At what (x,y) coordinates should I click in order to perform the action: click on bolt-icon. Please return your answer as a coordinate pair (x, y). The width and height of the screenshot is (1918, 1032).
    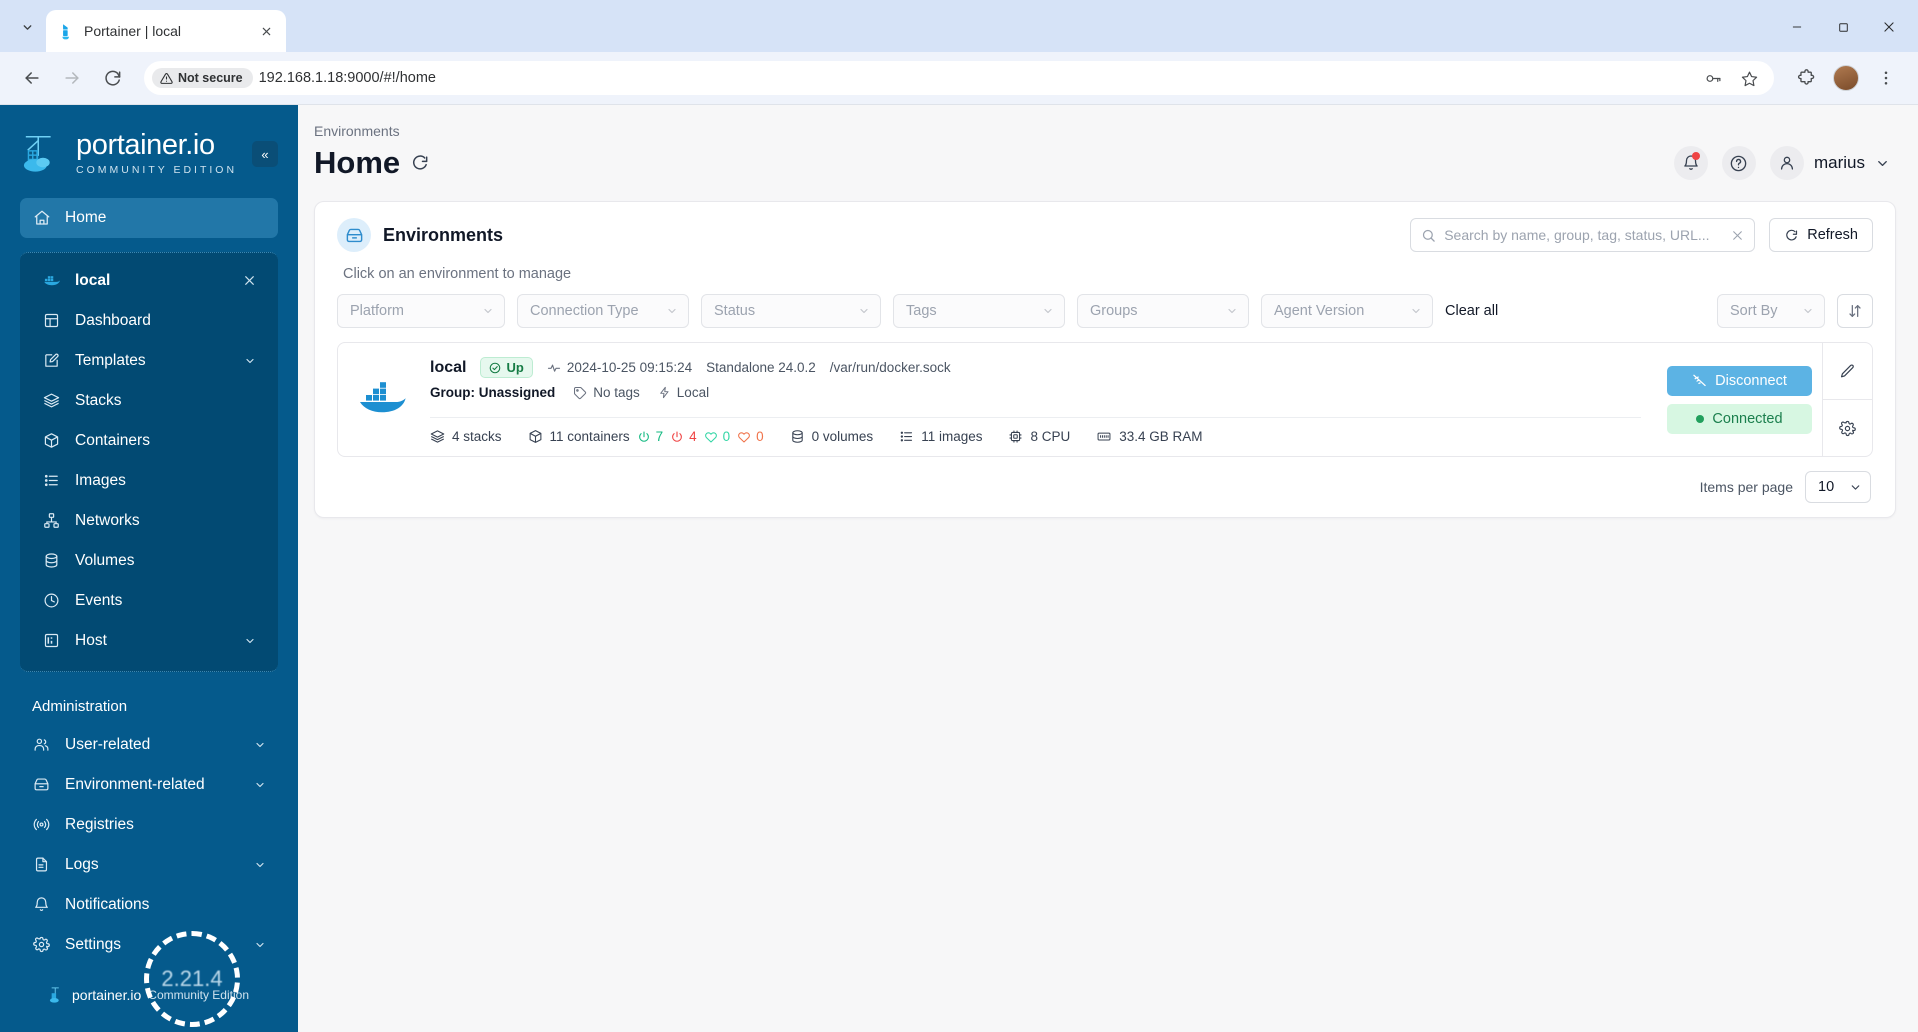
    Looking at the image, I should click on (664, 392).